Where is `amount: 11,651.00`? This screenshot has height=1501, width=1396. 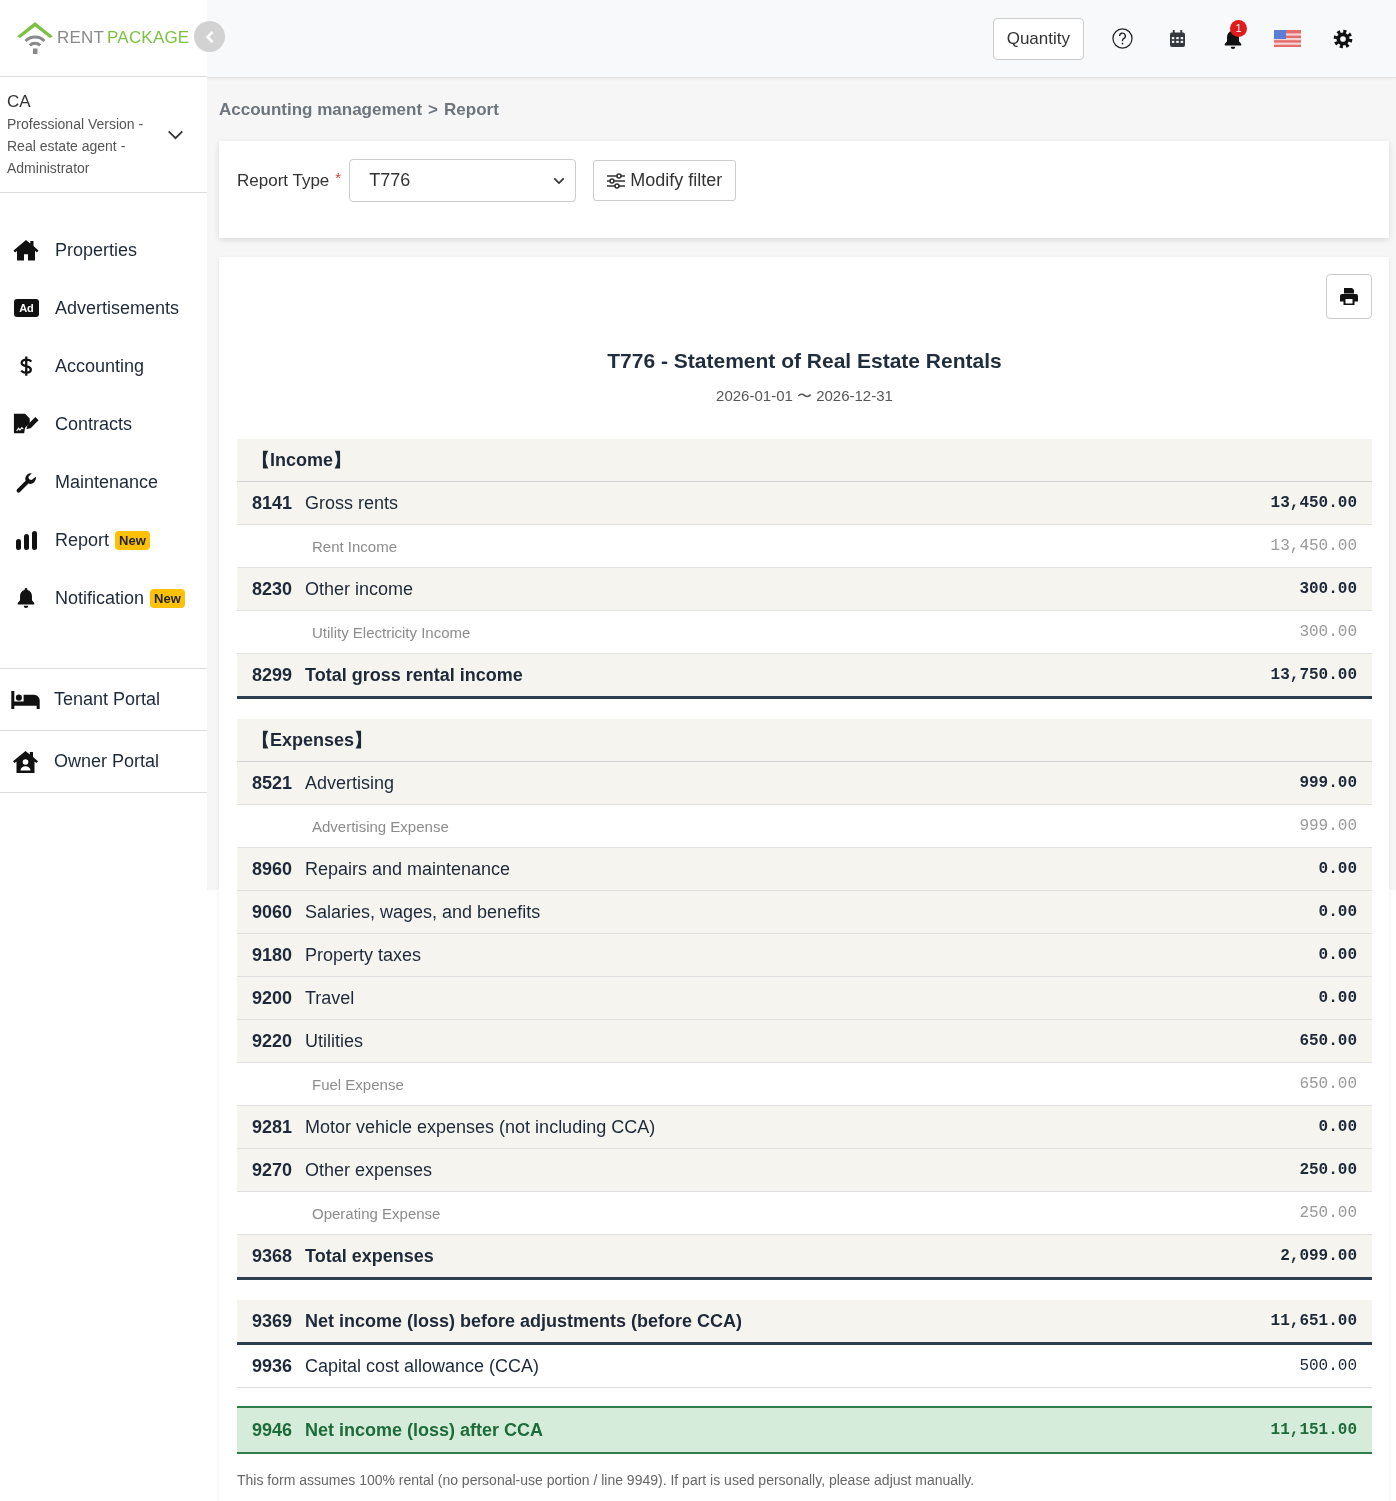
amount: 11,651.00 is located at coordinates (1313, 1321).